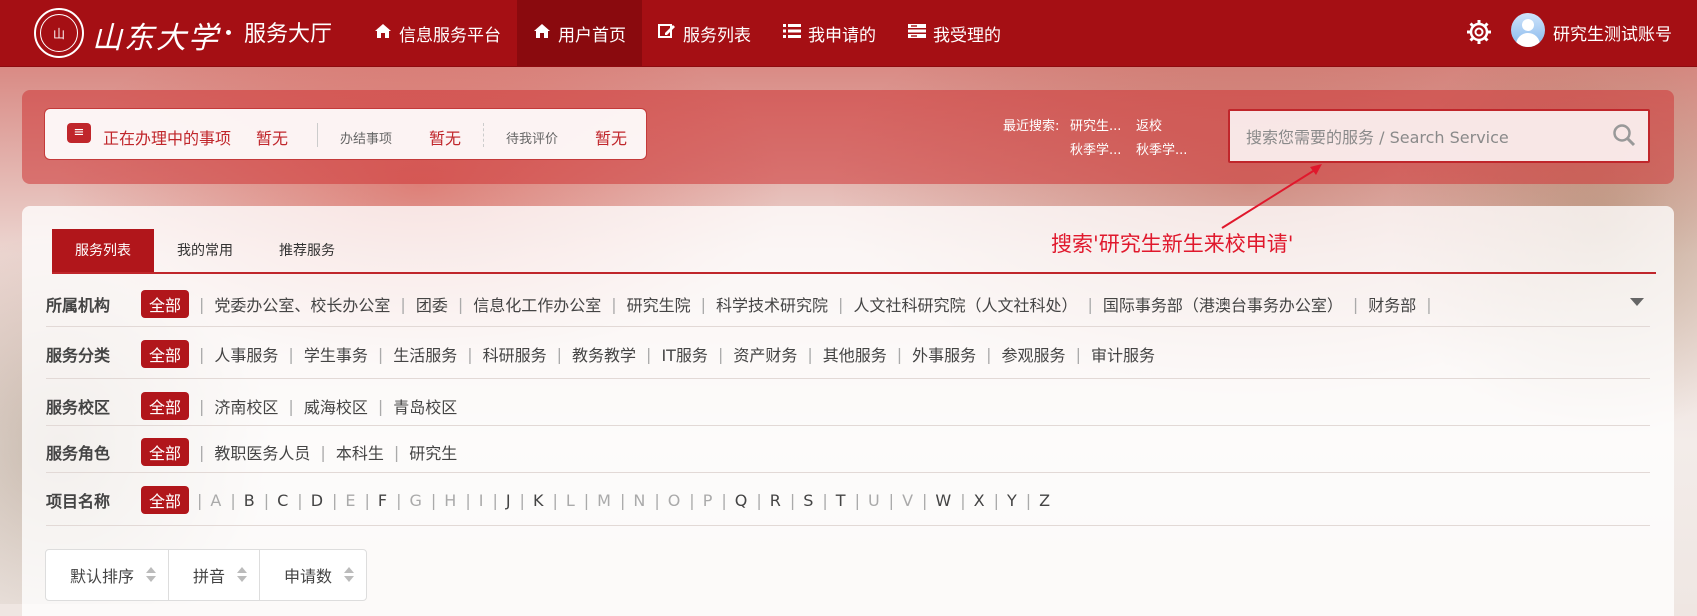  I want to click on filter-option: 其他服务, so click(855, 354).